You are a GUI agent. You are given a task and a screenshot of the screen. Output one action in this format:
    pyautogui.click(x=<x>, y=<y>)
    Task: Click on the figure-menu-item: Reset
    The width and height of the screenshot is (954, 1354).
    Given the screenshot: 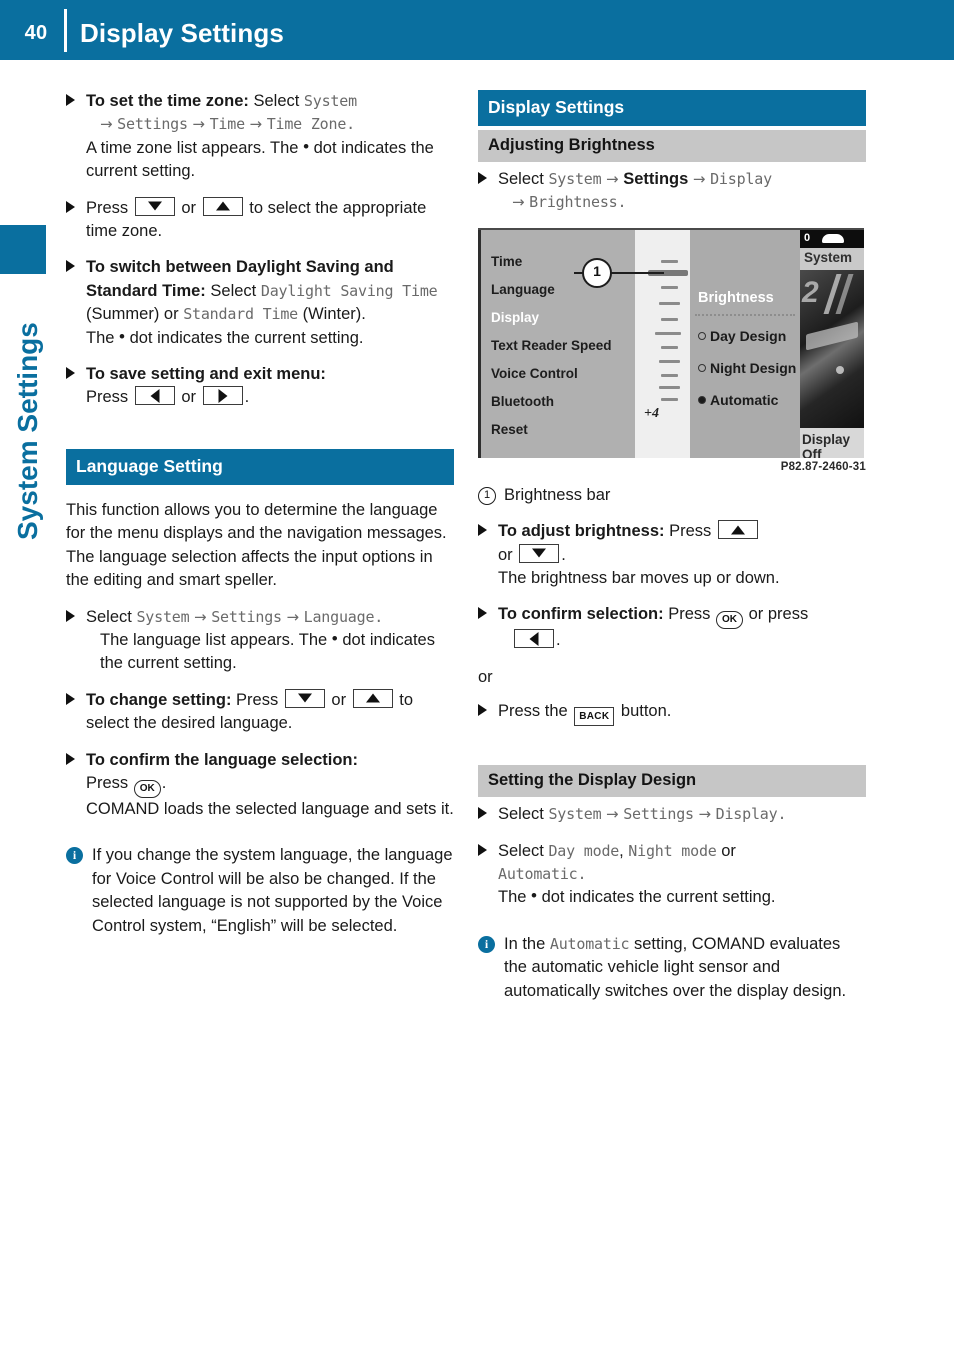 What is the action you would take?
    pyautogui.click(x=509, y=429)
    